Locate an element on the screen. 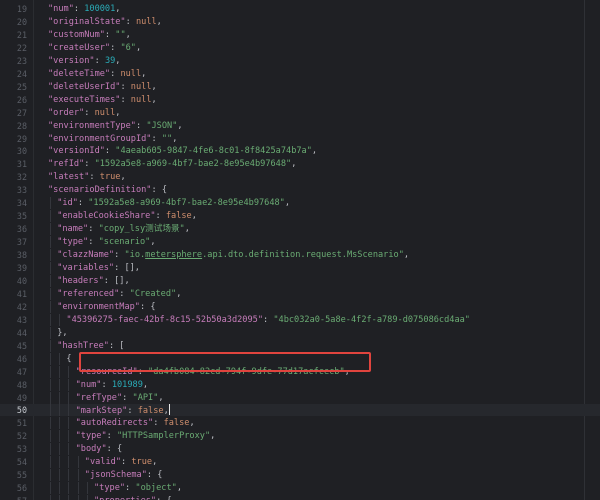 The height and width of the screenshot is (500, 600). code-token: "num" is located at coordinates (88, 384).